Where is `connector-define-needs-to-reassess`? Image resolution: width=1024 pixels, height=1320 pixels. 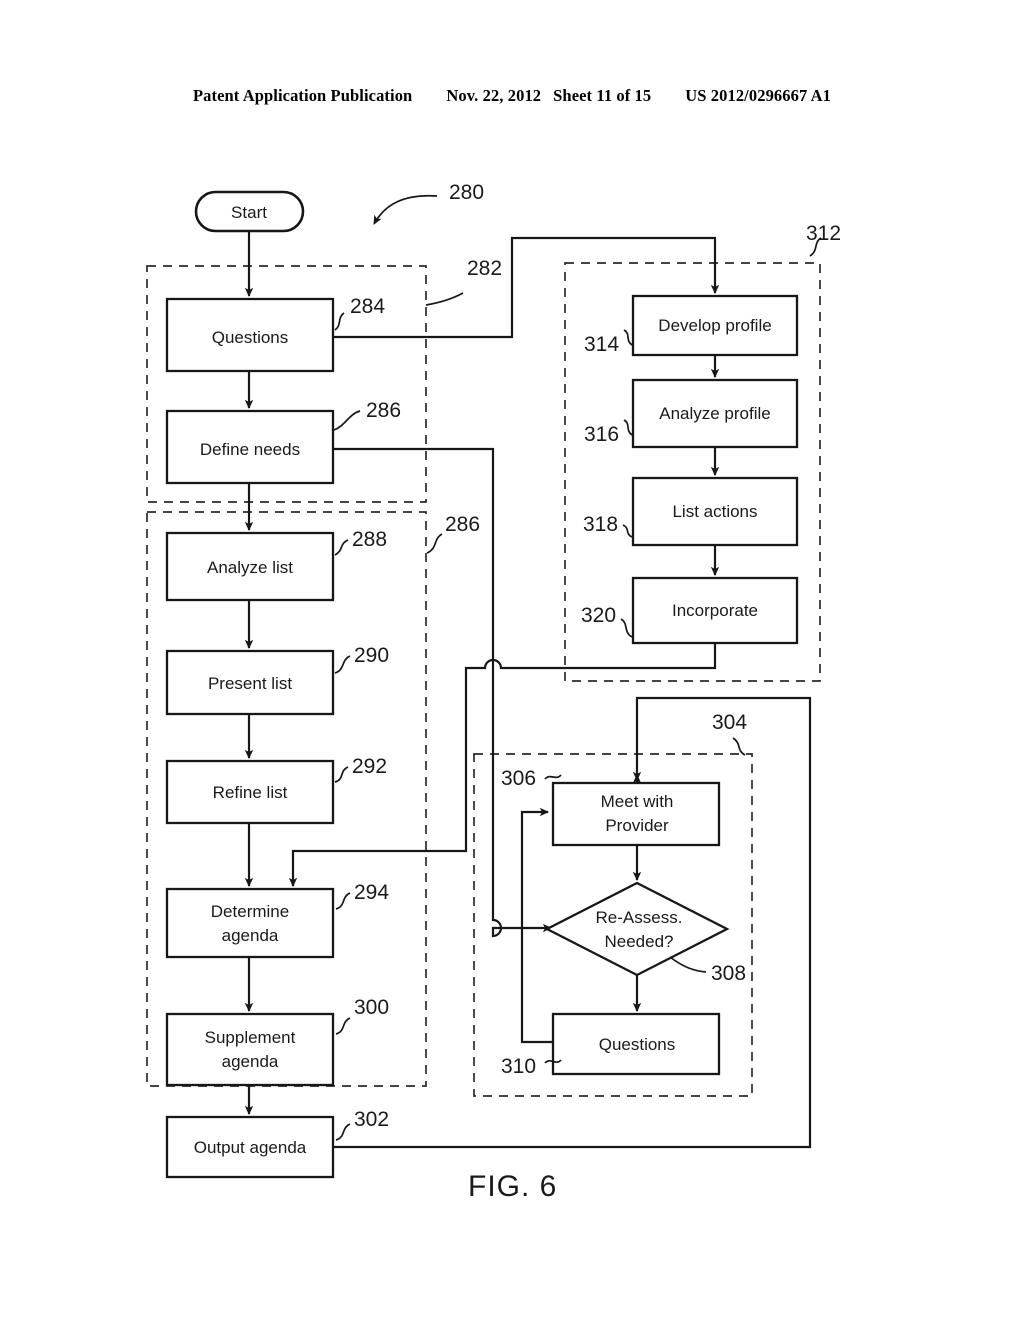
connector-define-needs-to-reassess is located at coordinates (443, 692).